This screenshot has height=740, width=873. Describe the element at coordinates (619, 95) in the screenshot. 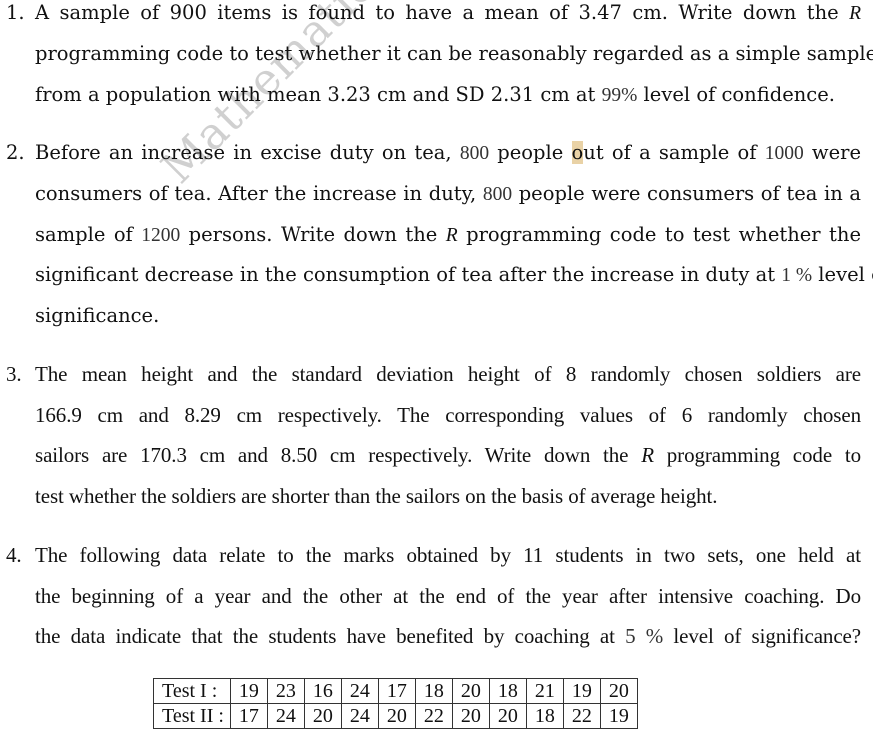

I see `confidence-level: 99%` at that location.